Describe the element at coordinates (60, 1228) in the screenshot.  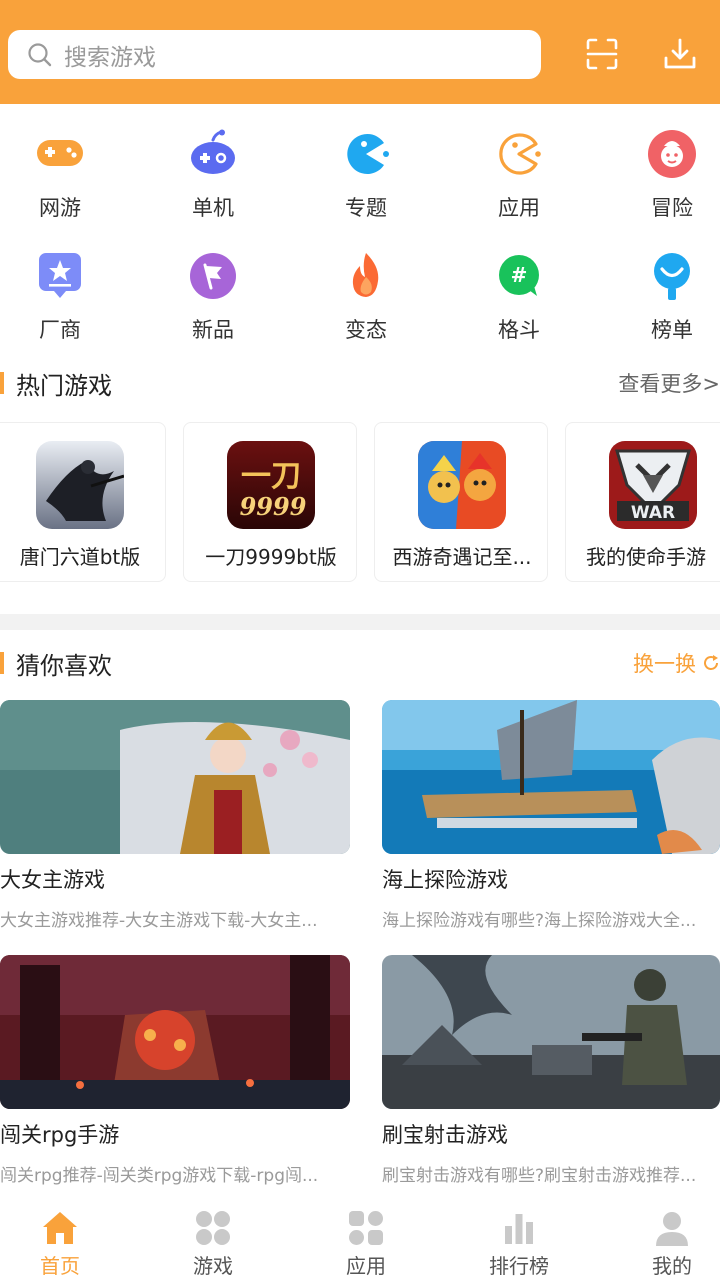
I see `home-icon` at that location.